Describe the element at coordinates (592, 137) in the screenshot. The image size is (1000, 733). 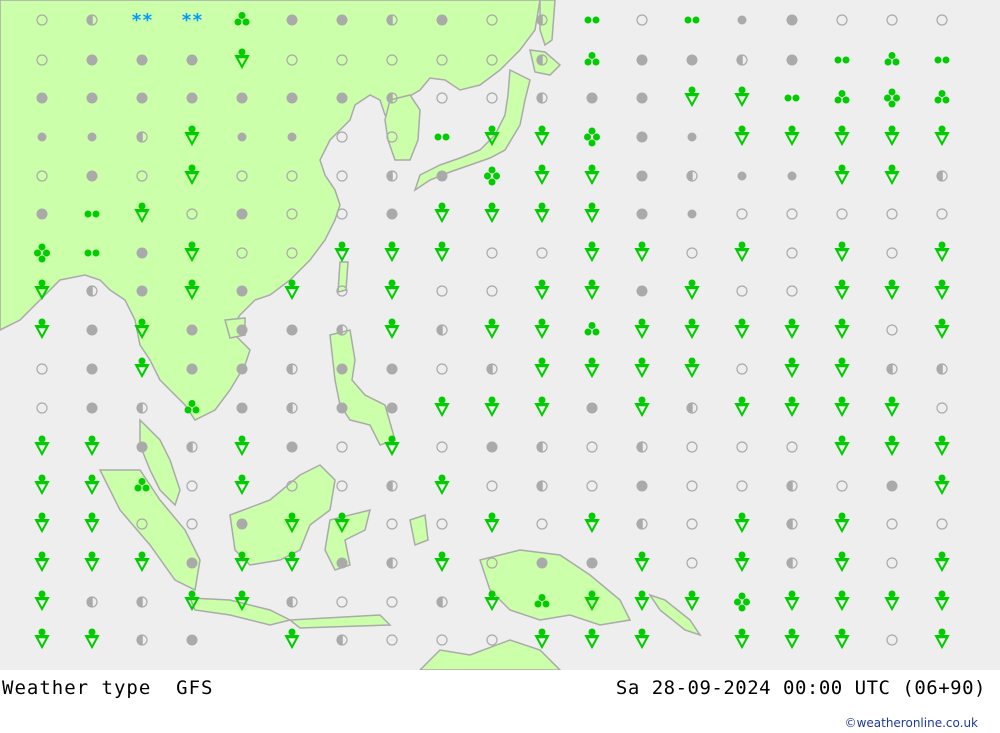
I see `heavy-rain-icon` at that location.